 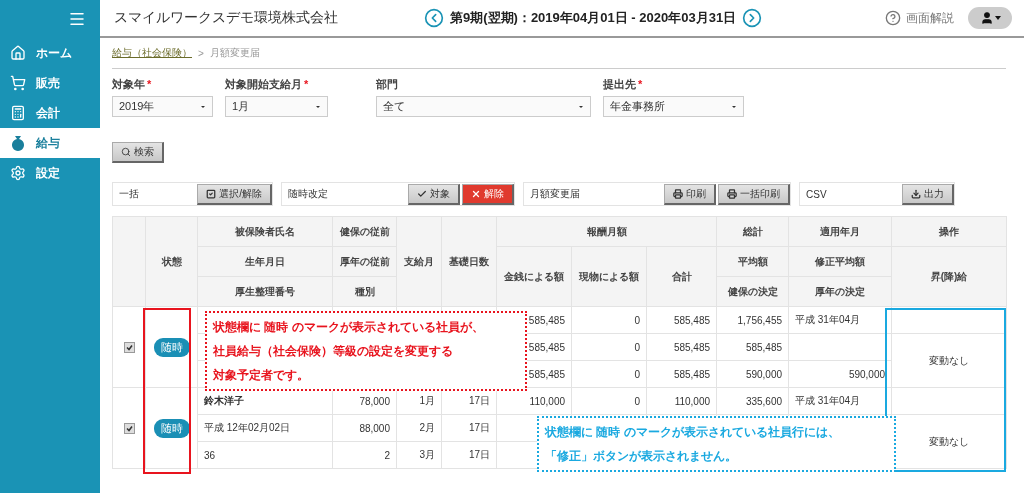 What do you see at coordinates (690, 194) in the screenshot?
I see `action-button: 印刷` at bounding box center [690, 194].